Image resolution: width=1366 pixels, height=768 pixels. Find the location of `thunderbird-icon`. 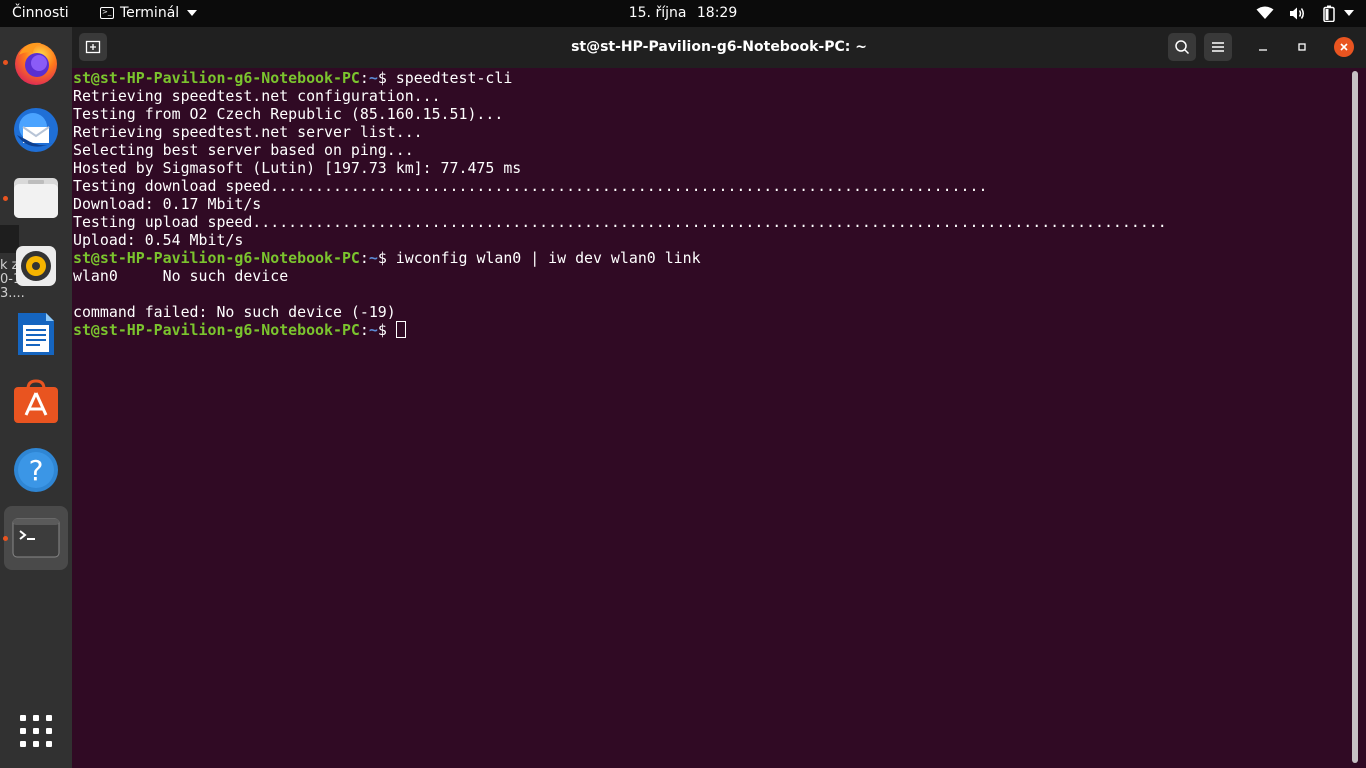

thunderbird-icon is located at coordinates (36, 130).